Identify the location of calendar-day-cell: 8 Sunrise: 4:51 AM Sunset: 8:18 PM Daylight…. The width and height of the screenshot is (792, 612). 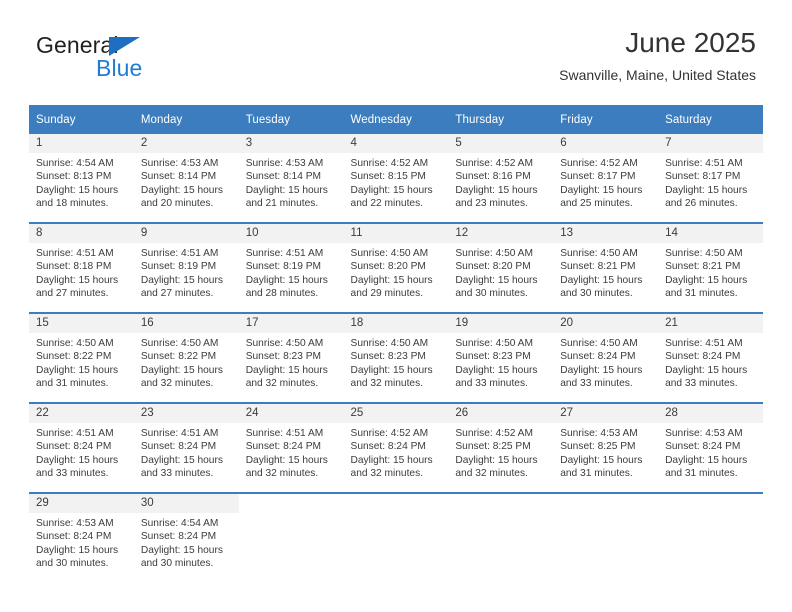
(81, 267).